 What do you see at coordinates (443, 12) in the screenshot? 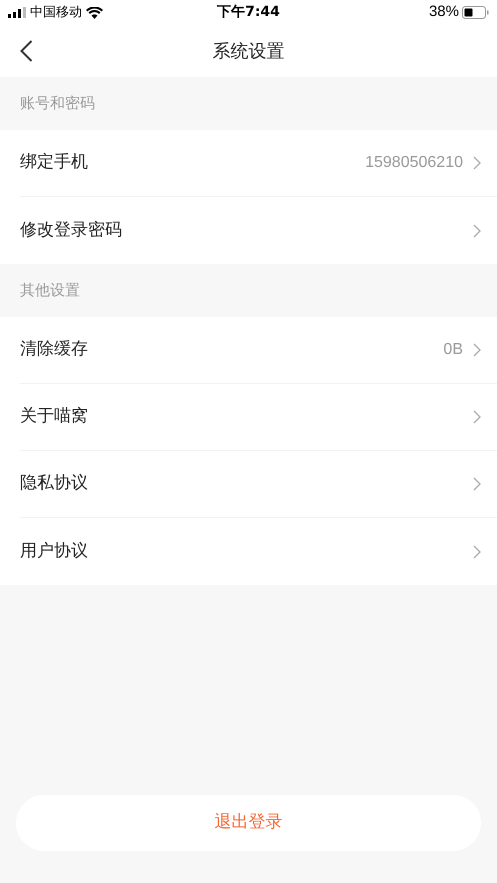
I see `battery-percent: 38%` at bounding box center [443, 12].